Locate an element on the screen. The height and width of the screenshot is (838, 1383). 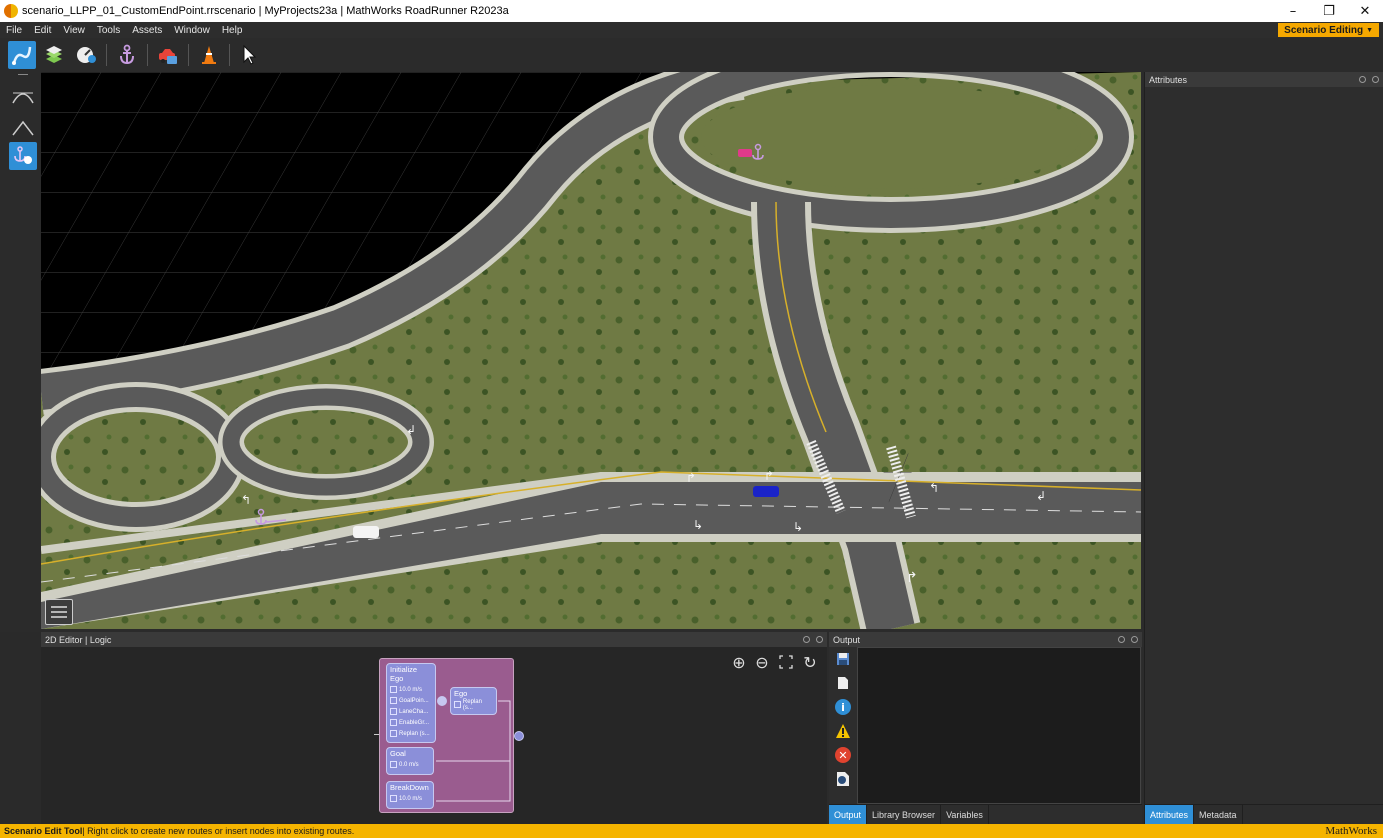
output-title: Output is located at coordinates (847, 639).